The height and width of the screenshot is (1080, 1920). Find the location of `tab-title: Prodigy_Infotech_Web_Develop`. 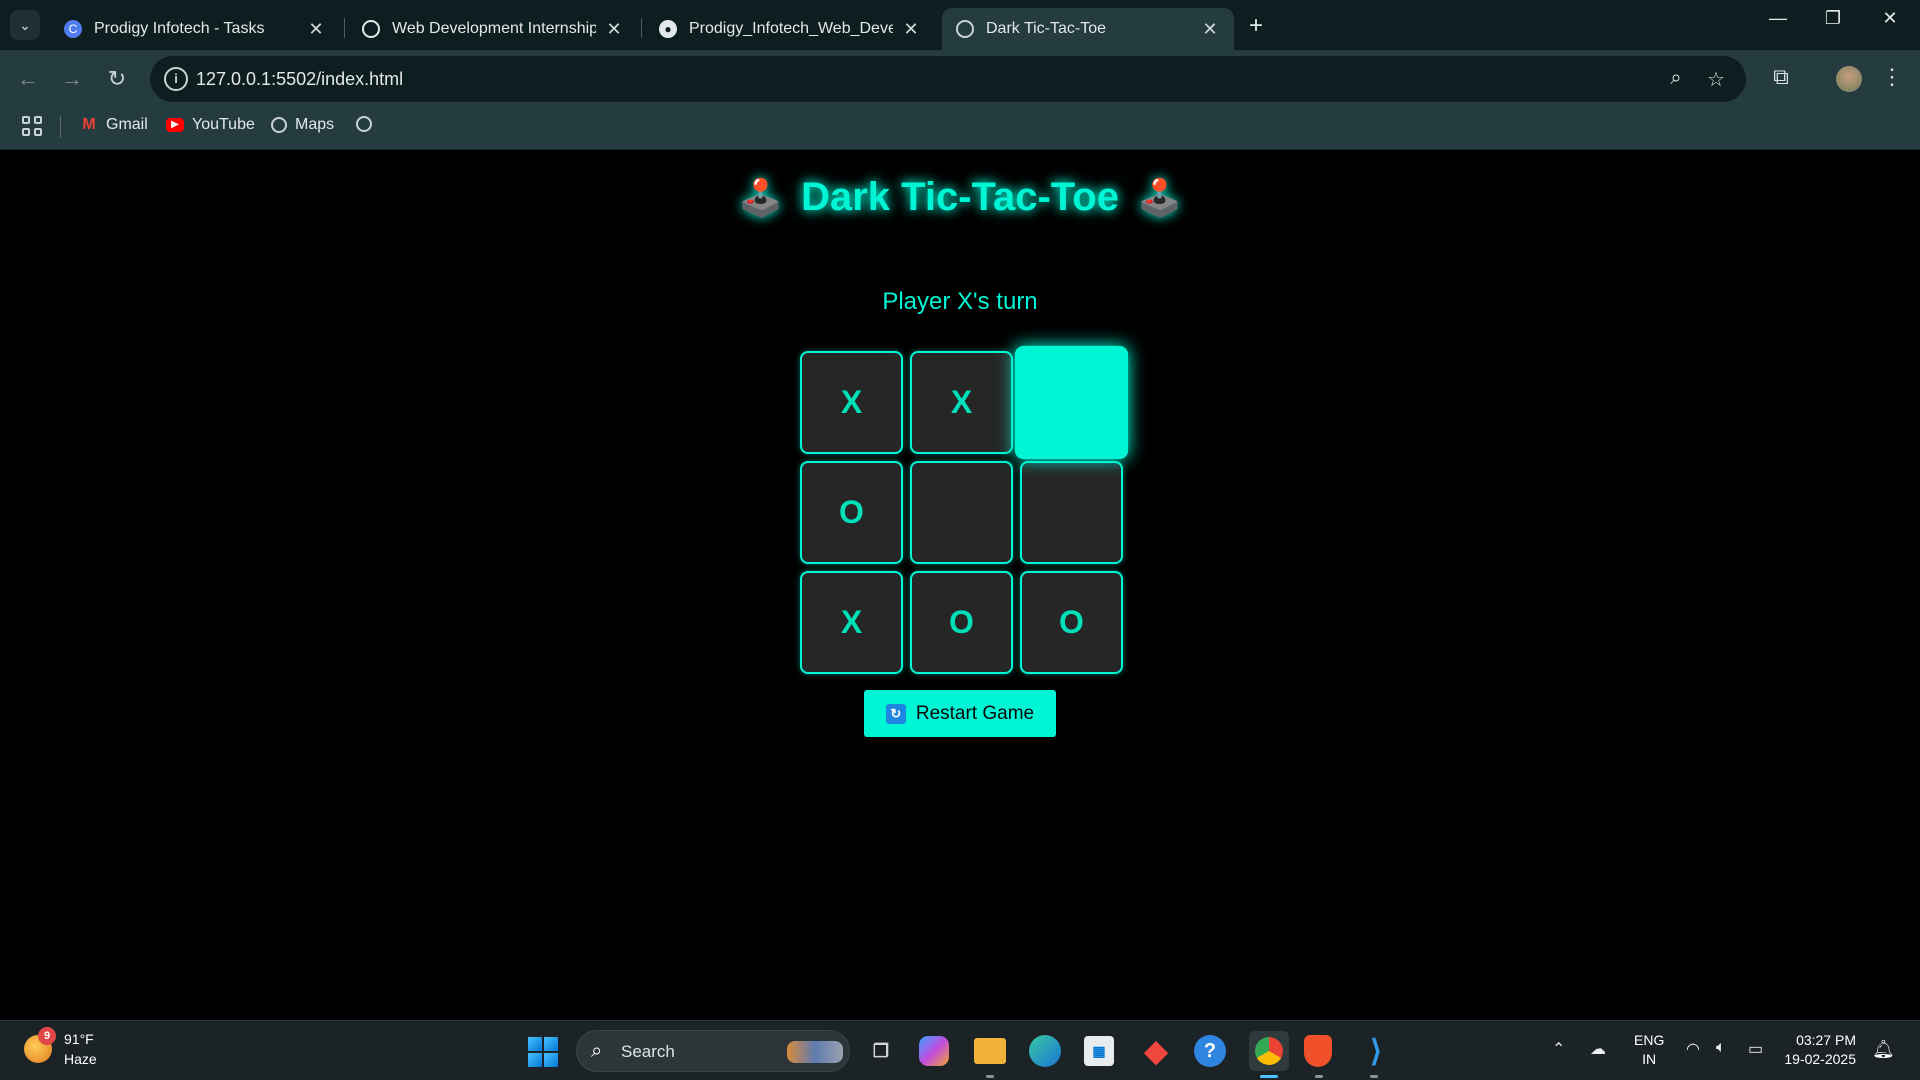

tab-title: Prodigy_Infotech_Web_Develop is located at coordinates (791, 28).